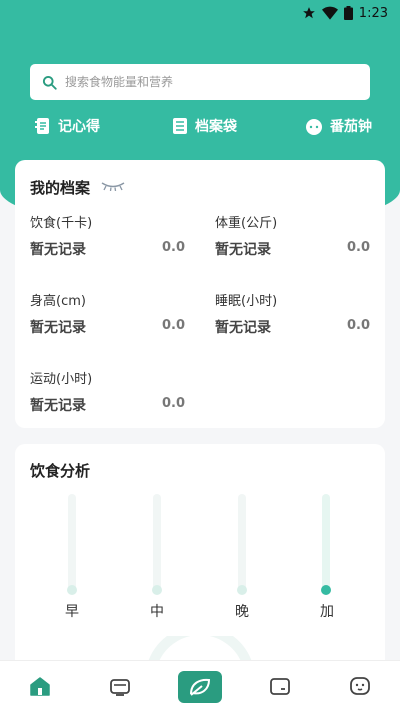  I want to click on wallet-icon, so click(280, 686).